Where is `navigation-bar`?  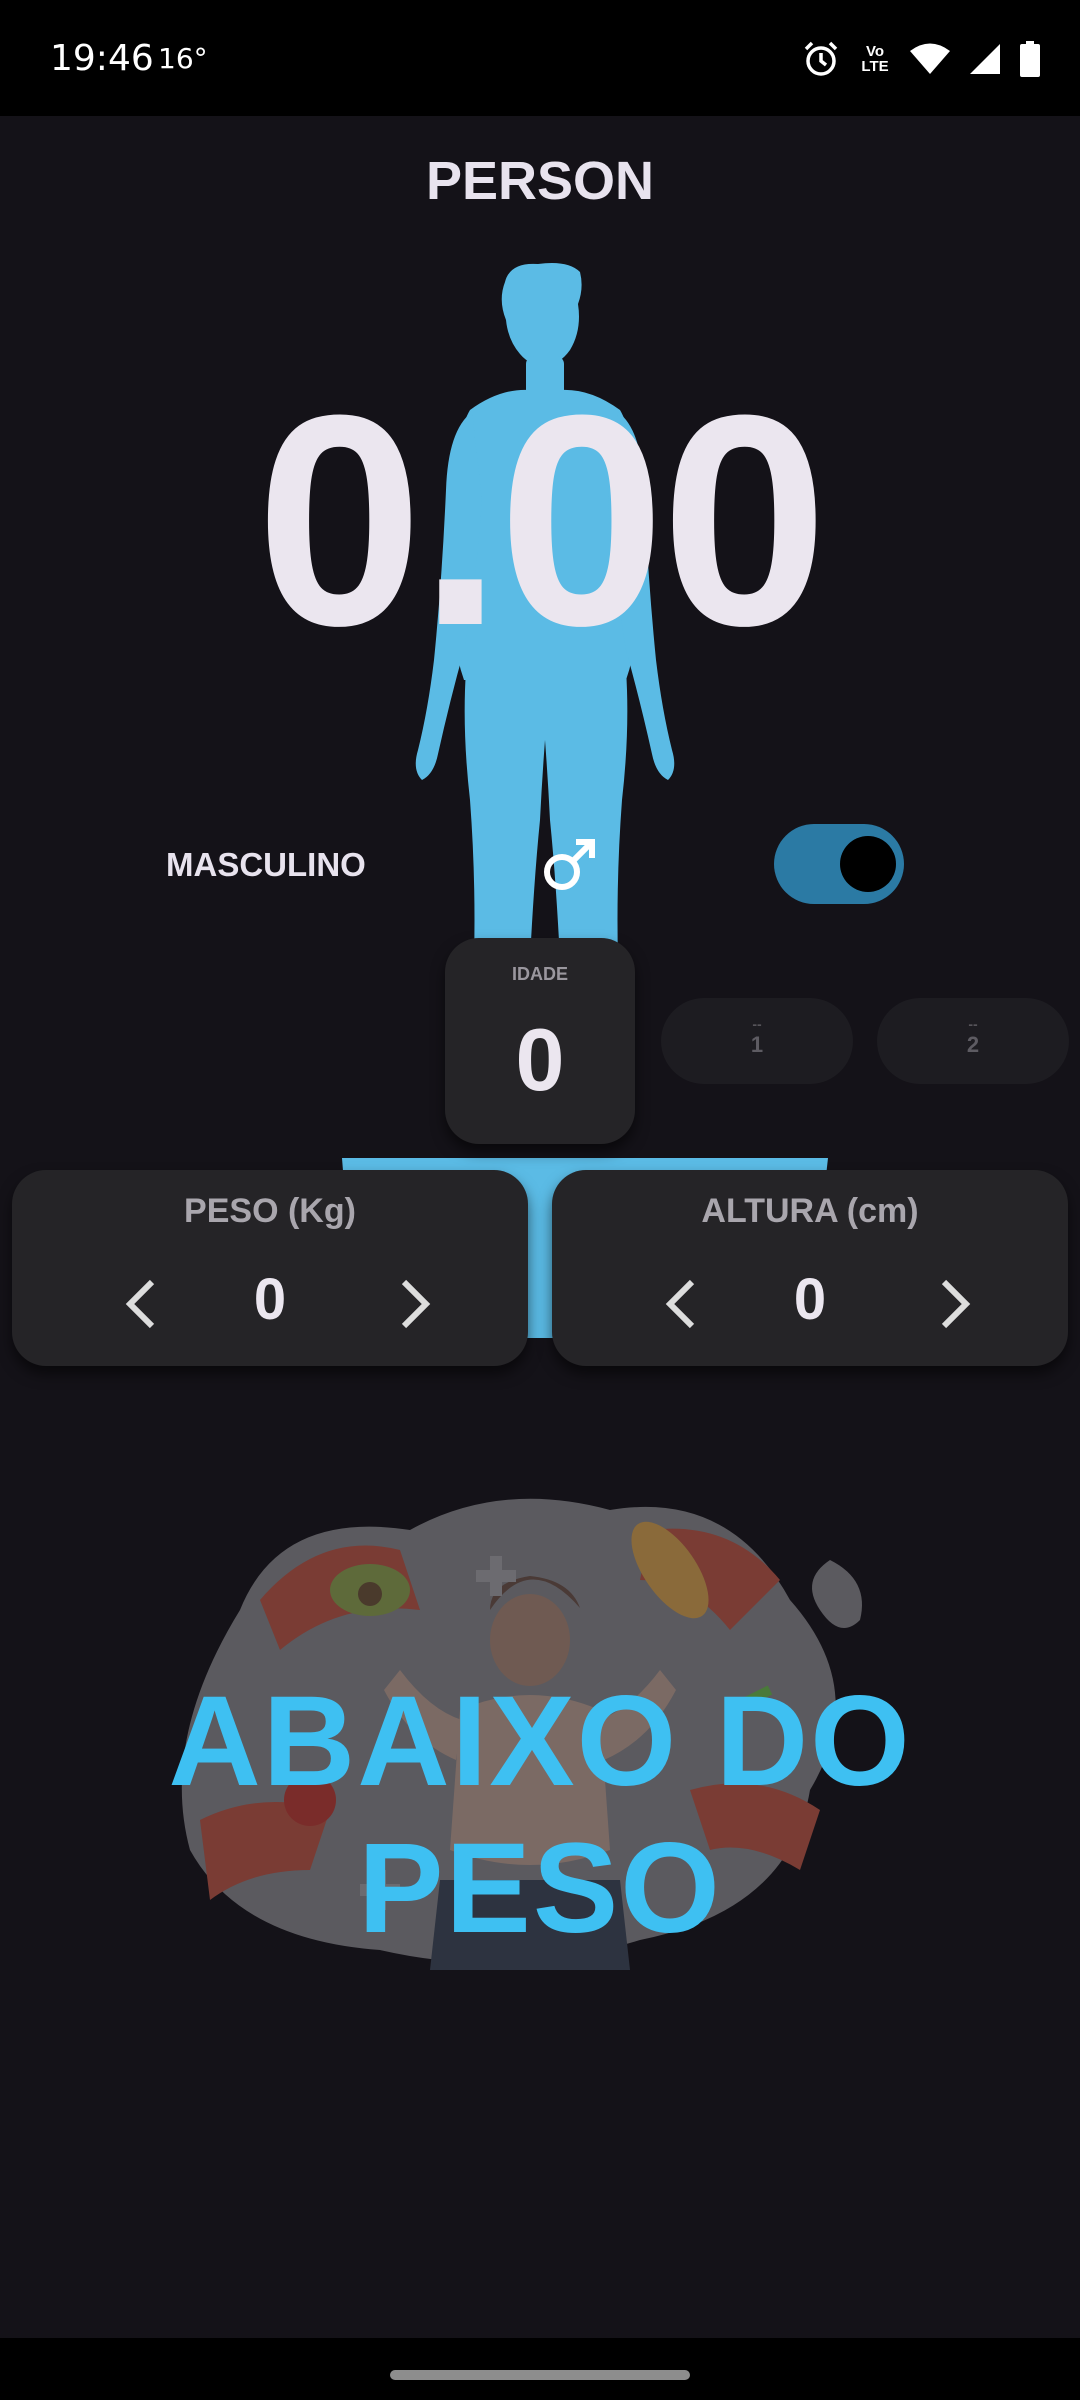 navigation-bar is located at coordinates (540, 2369).